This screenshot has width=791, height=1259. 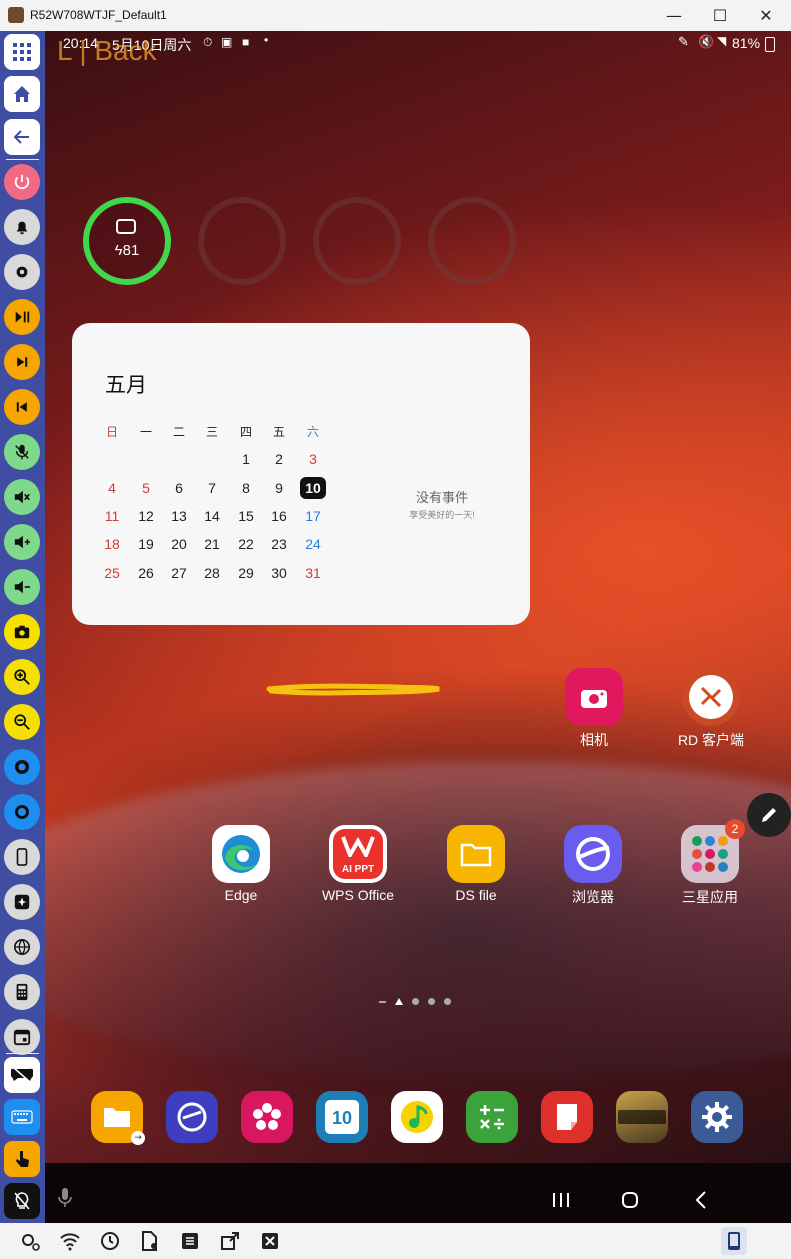 I want to click on calendar-day: 11, so click(x=112, y=516).